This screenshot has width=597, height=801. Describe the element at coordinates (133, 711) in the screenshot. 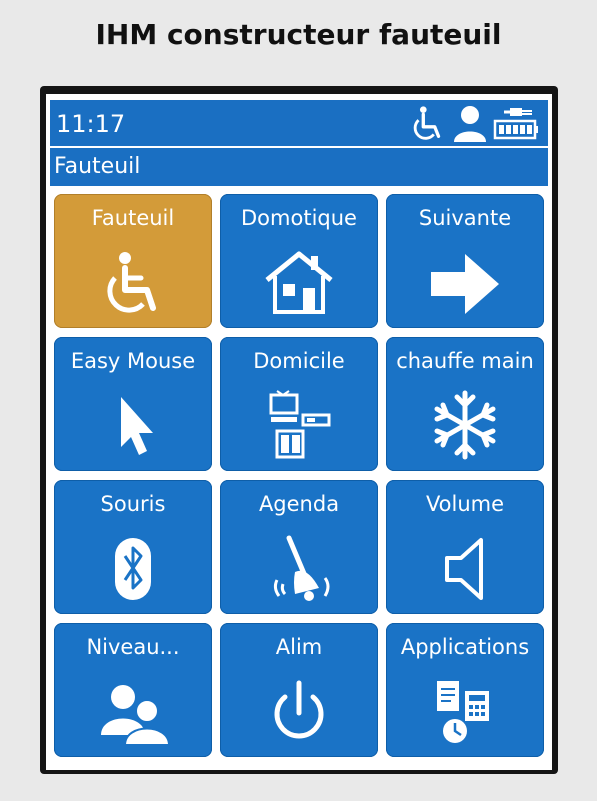

I see `users-icon` at that location.